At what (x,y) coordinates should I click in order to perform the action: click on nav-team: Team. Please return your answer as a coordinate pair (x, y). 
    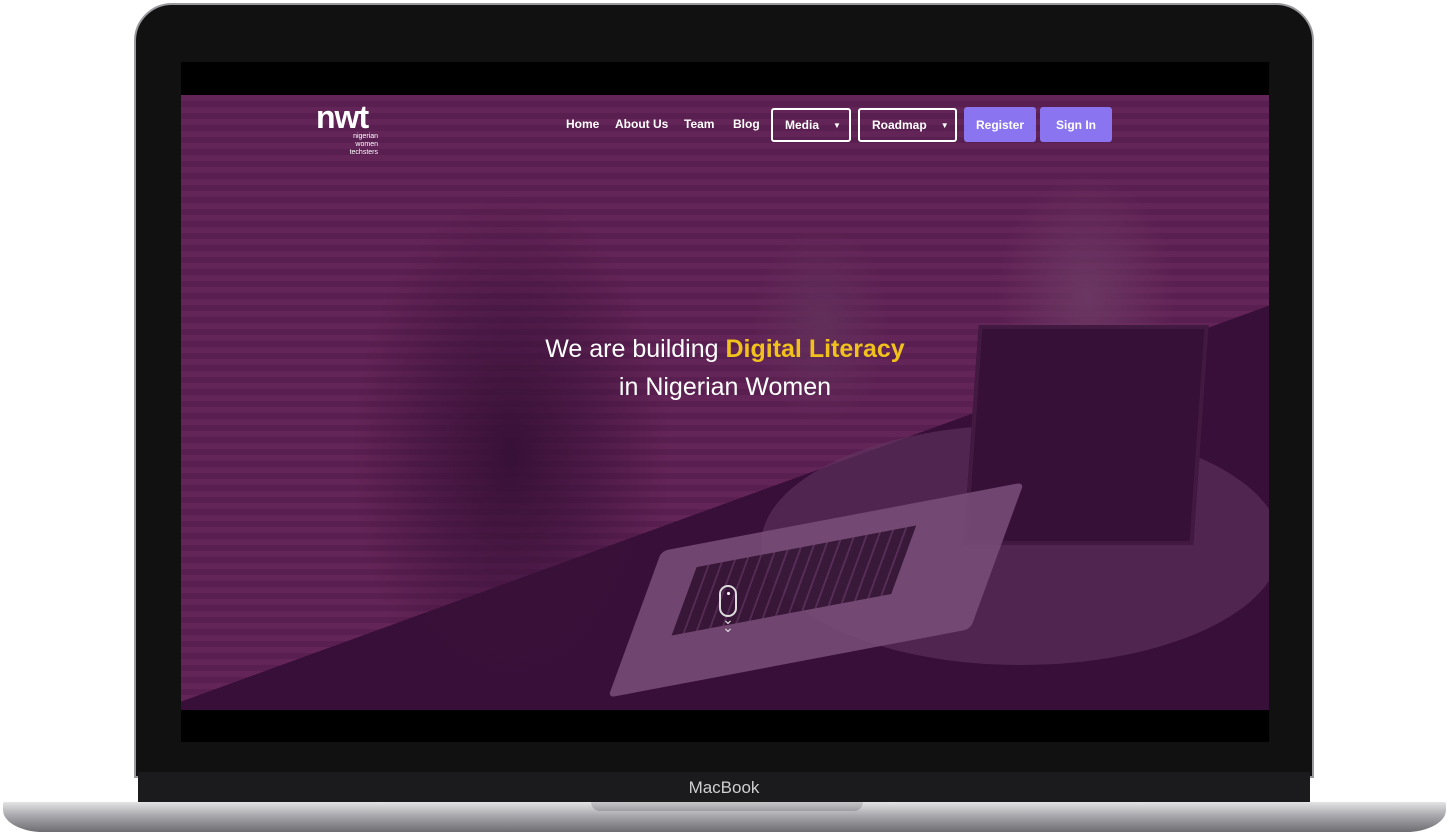
    Looking at the image, I should click on (699, 124).